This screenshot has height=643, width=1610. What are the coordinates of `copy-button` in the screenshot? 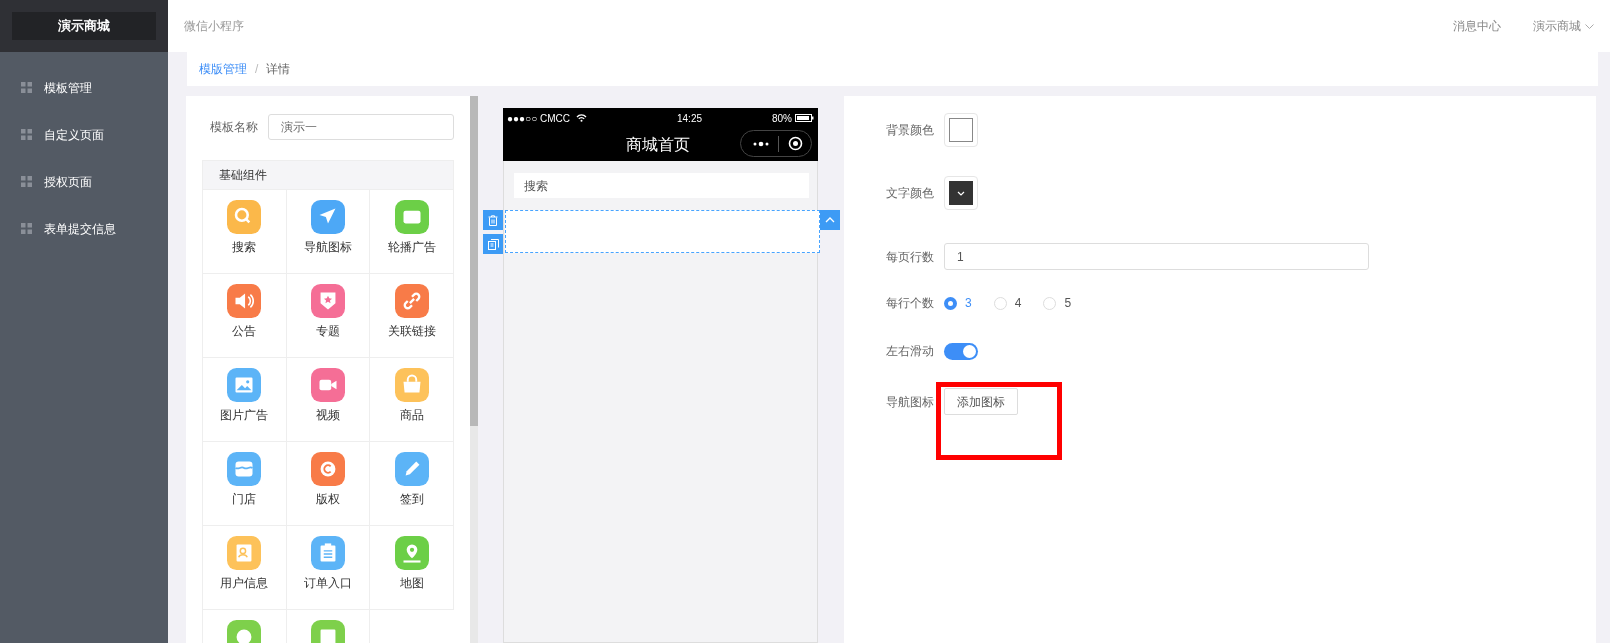 It's located at (493, 244).